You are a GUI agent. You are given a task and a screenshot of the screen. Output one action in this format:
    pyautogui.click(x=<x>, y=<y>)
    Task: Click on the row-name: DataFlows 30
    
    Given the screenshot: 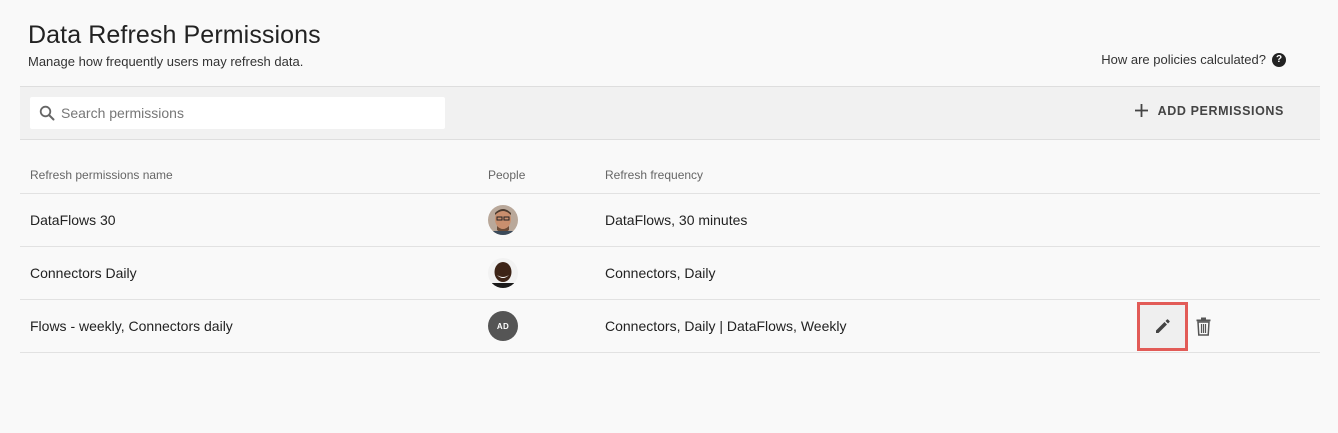 What is the action you would take?
    pyautogui.click(x=73, y=220)
    